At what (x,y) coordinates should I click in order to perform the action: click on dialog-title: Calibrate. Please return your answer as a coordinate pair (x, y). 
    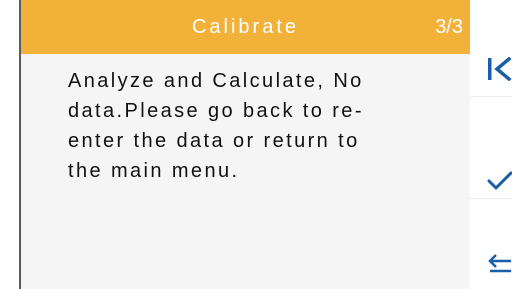
    Looking at the image, I should click on (245, 27).